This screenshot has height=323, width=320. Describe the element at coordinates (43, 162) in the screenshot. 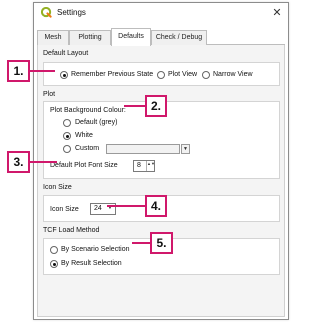

I see `callout-3-line` at that location.